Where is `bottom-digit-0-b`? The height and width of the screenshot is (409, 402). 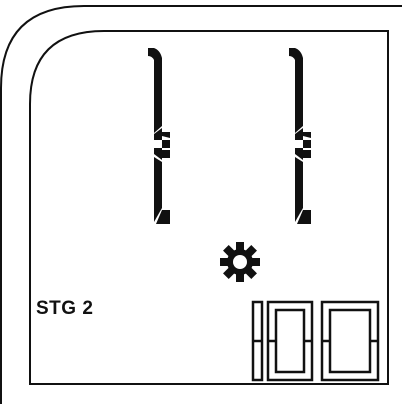
bottom-digit-0-b is located at coordinates (350, 341).